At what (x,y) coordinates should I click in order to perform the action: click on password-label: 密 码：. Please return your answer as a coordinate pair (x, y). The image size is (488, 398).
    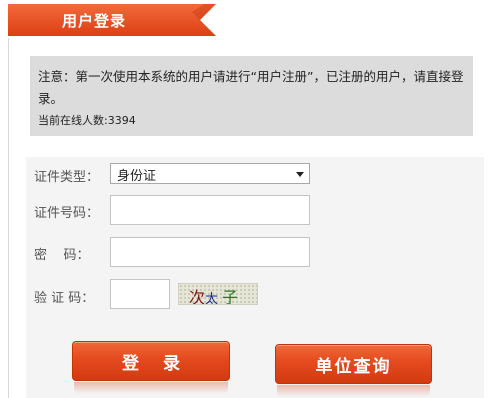
    Looking at the image, I should click on (62, 255).